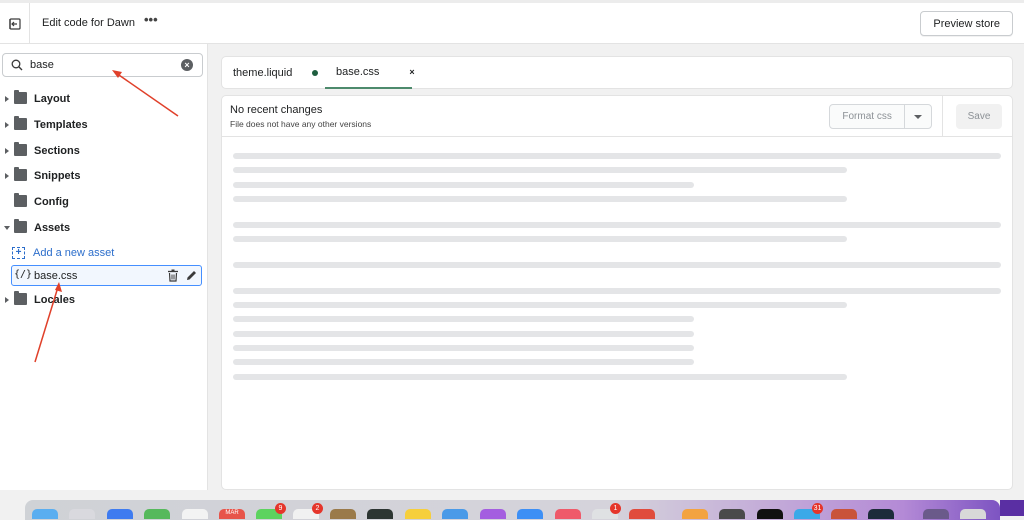 This screenshot has height=520, width=1024. I want to click on file-search: ×, so click(102, 65).